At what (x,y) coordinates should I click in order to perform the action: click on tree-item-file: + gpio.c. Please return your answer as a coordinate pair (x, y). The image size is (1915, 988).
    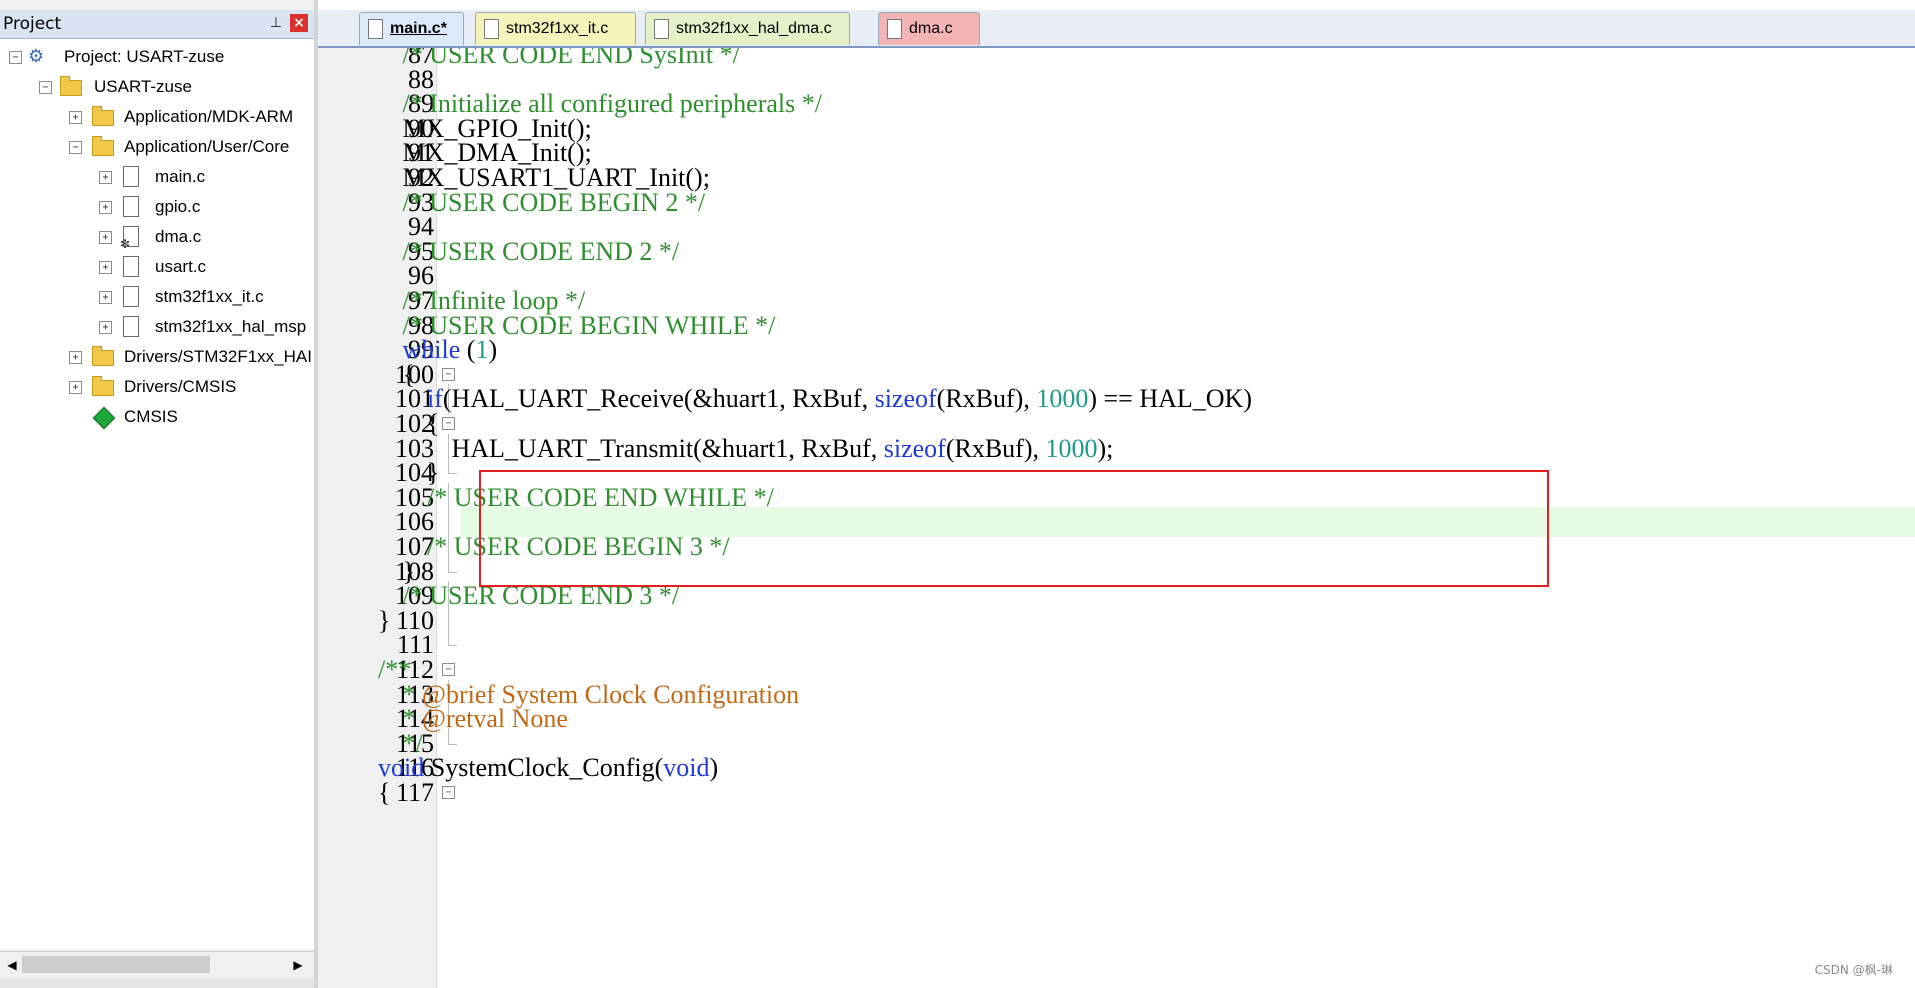
    Looking at the image, I should click on (157, 208).